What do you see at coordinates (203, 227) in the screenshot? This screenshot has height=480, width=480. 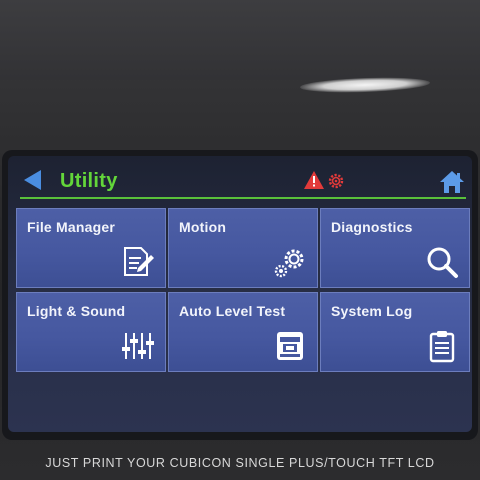 I see `tile-label: Motion` at bounding box center [203, 227].